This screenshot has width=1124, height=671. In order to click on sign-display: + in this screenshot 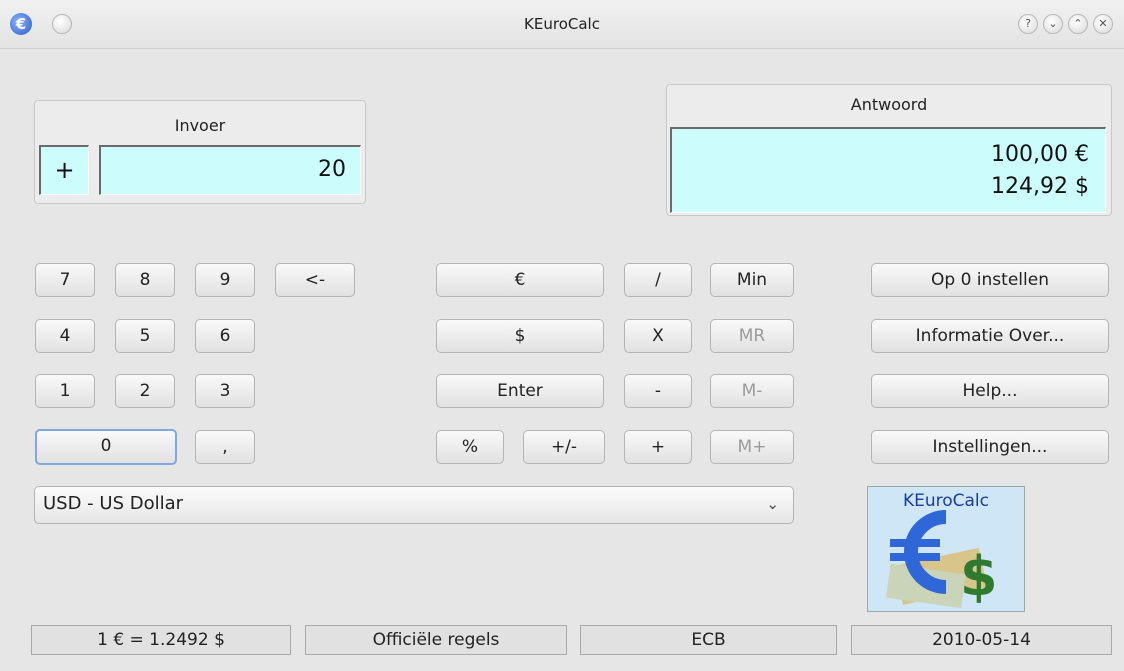, I will do `click(64, 170)`.